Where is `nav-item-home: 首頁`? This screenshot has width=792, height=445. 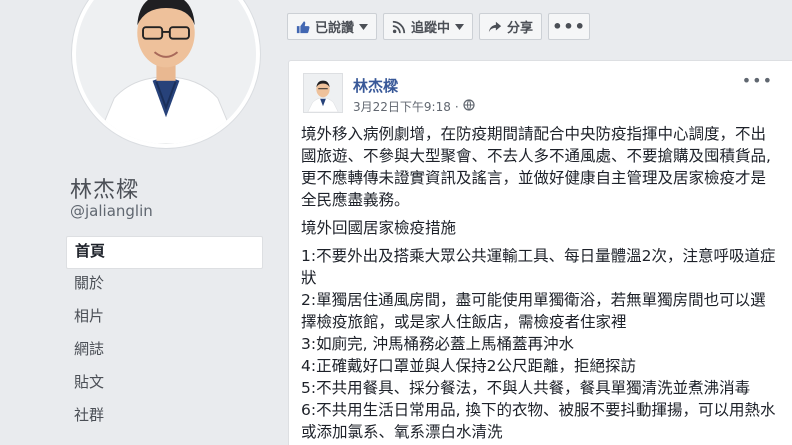 nav-item-home: 首頁 is located at coordinates (164, 252).